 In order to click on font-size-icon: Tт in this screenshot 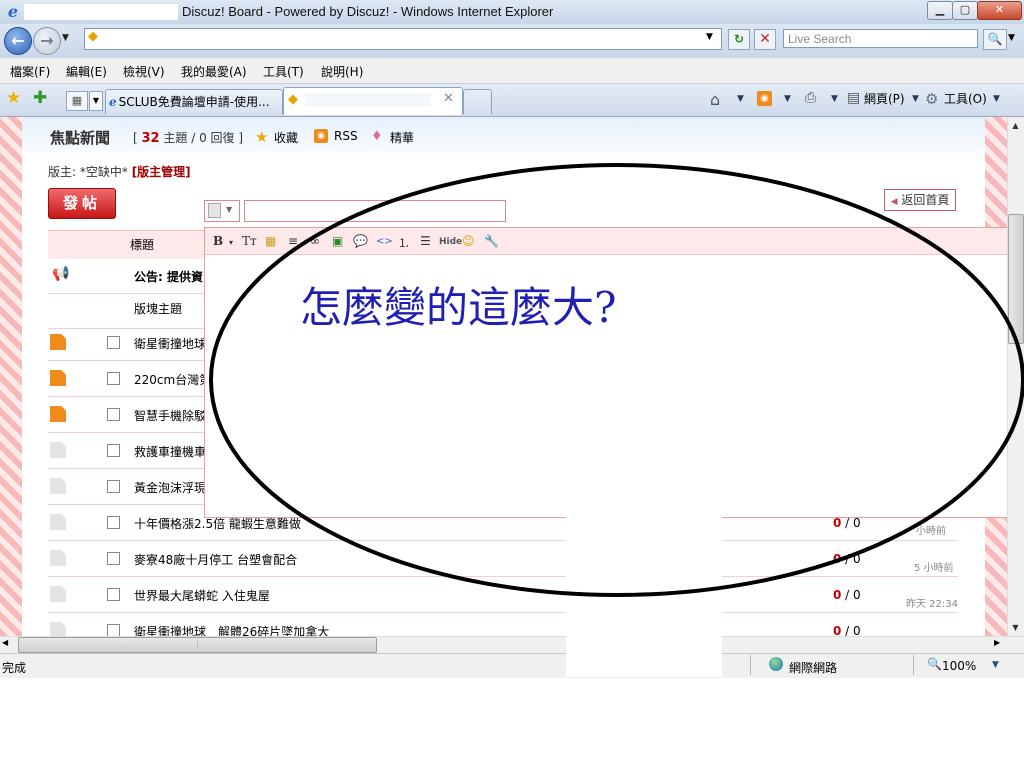, I will do `click(249, 241)`.